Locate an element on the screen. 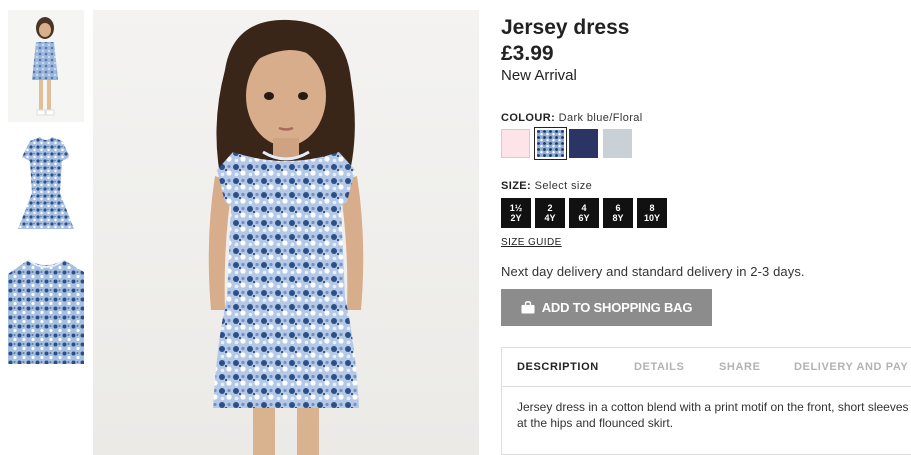 The image size is (911, 455). thumbnail-model-image is located at coordinates (46, 66).